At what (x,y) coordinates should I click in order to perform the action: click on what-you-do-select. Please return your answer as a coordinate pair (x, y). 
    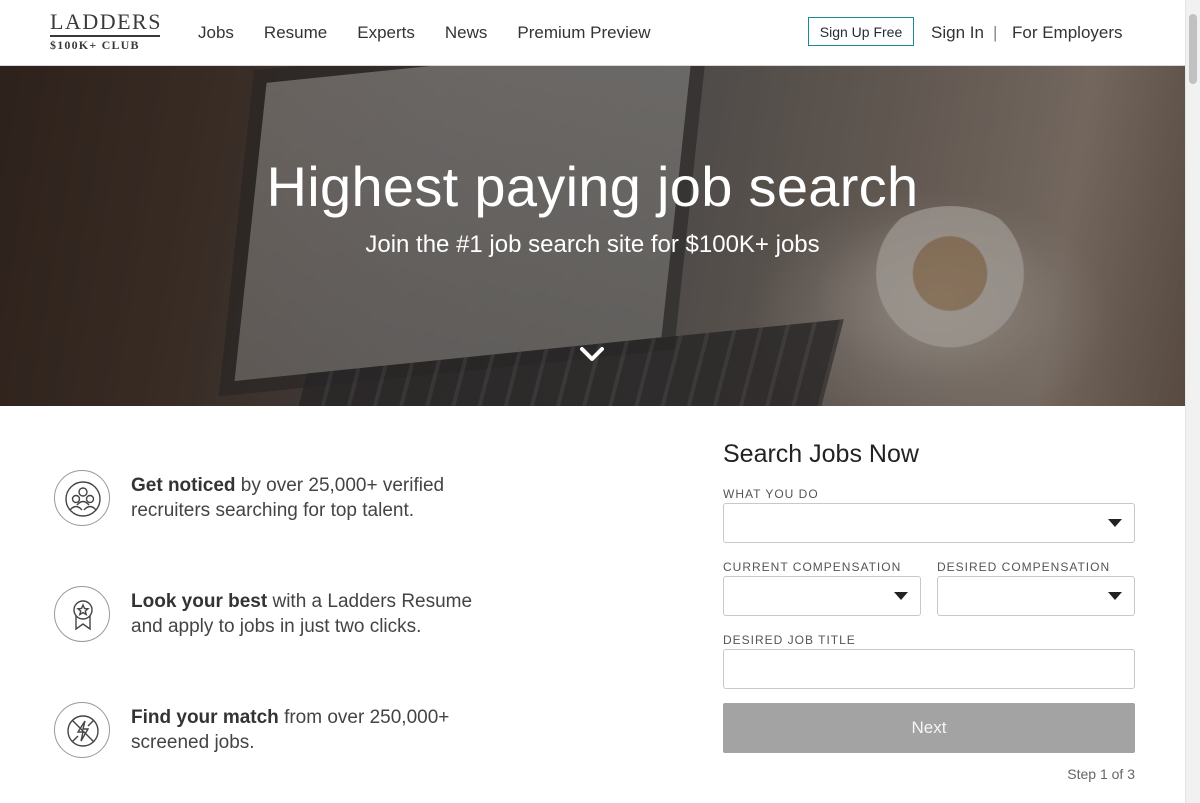
    Looking at the image, I should click on (929, 523).